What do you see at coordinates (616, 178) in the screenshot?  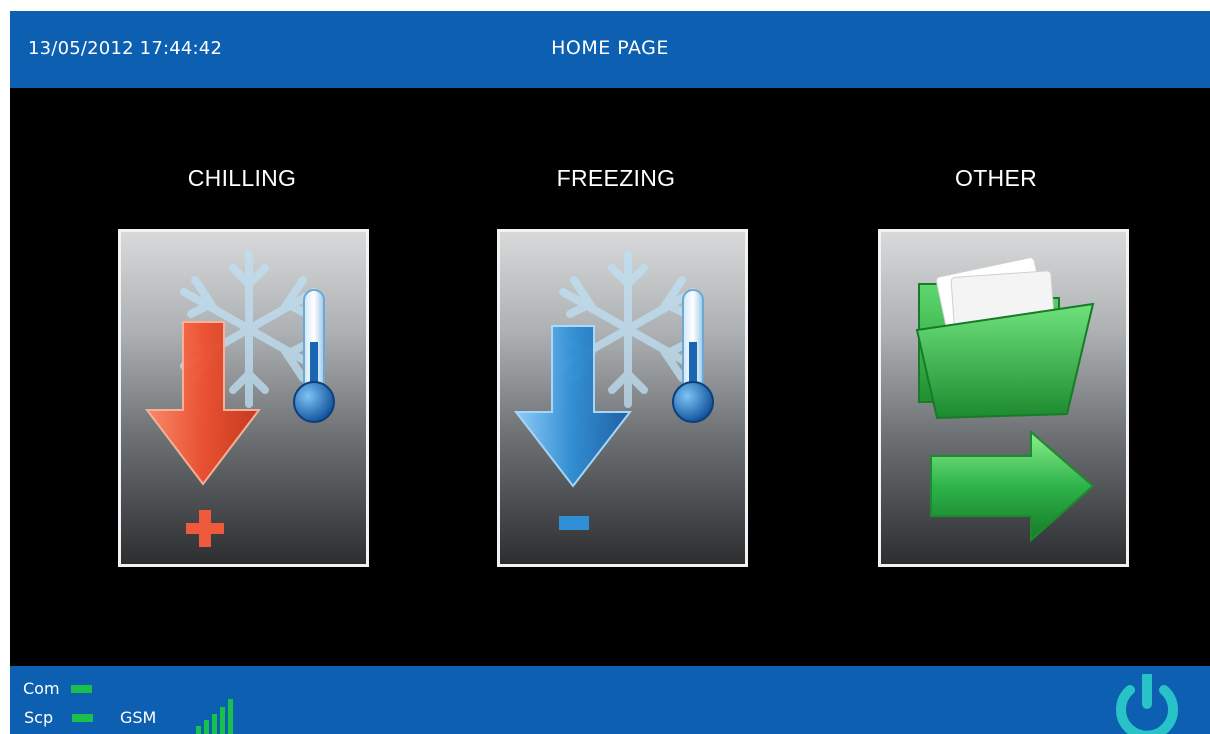 I see `freezing-label: FREEZING` at bounding box center [616, 178].